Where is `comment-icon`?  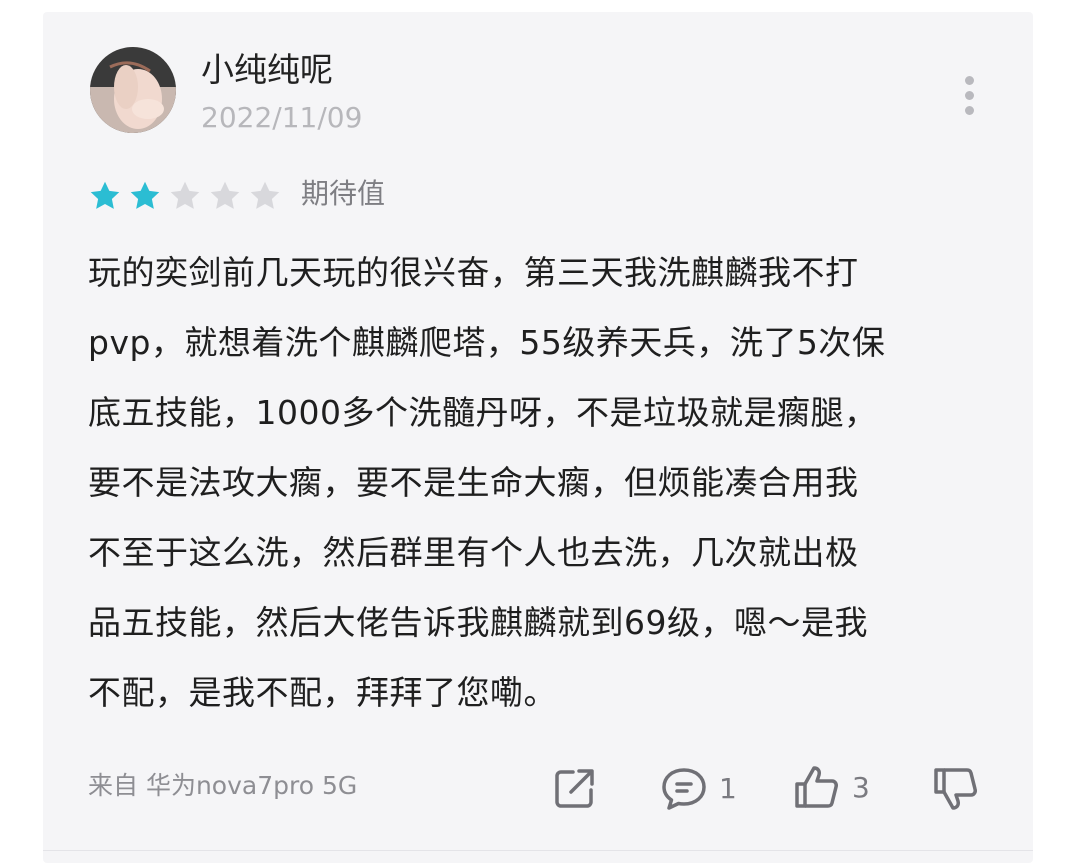 comment-icon is located at coordinates (684, 789).